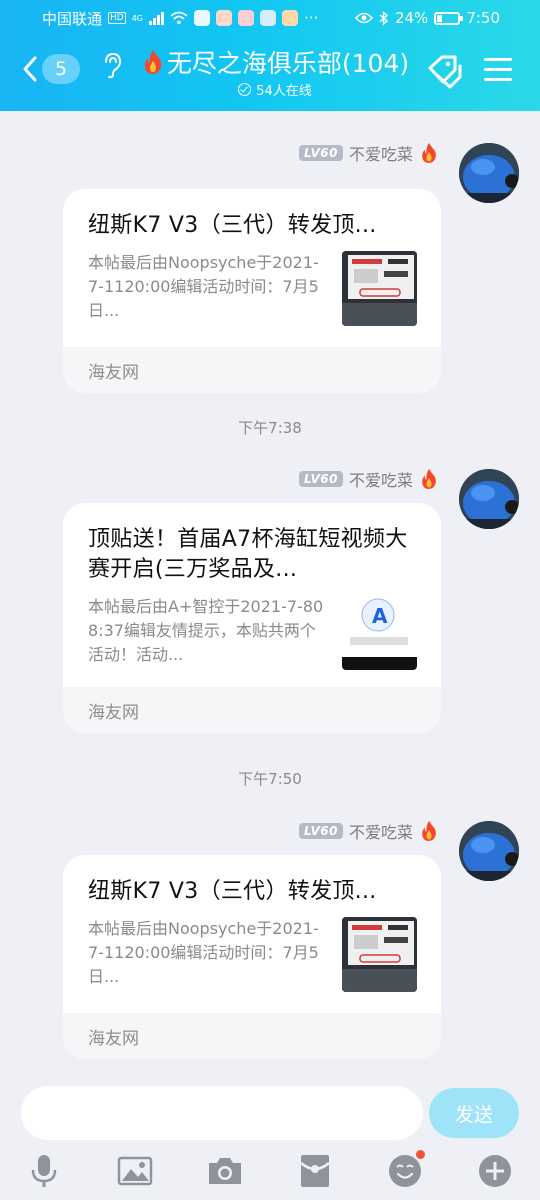  What do you see at coordinates (420, 1154) in the screenshot?
I see `notification-dot` at bounding box center [420, 1154].